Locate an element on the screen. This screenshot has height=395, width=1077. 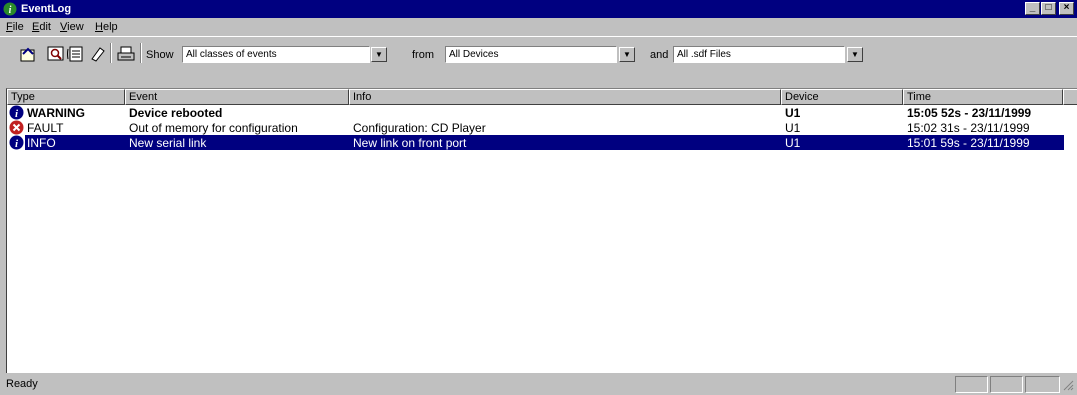
row-type: WARNING is located at coordinates (56, 113).